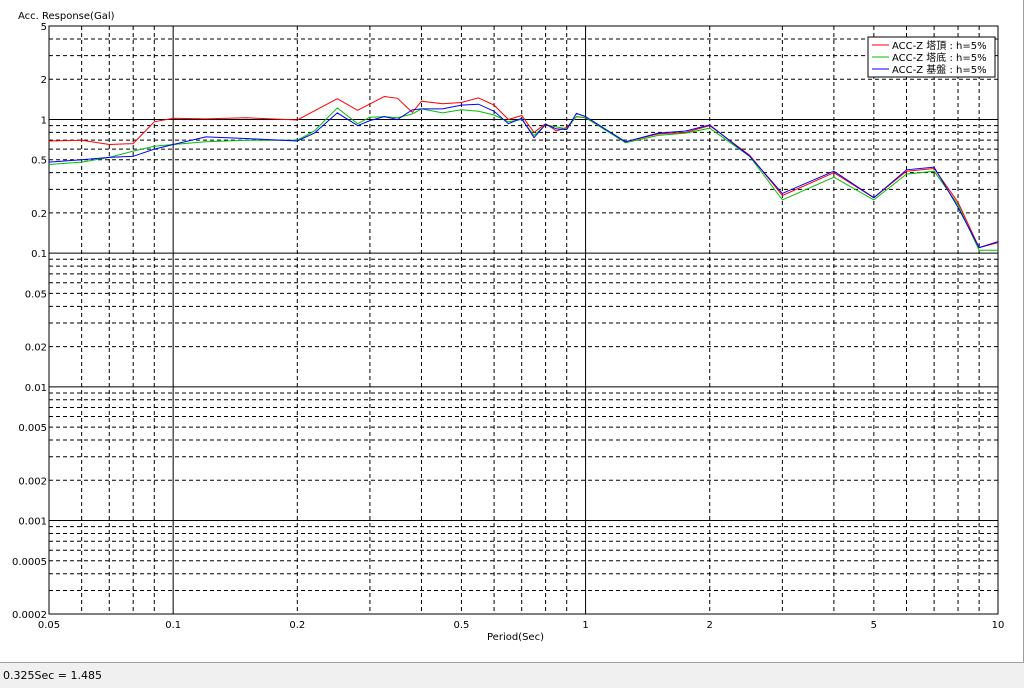 This screenshot has height=688, width=1024. I want to click on legend-label-1: ACC-Z 塔頂 : h=5%, so click(939, 45).